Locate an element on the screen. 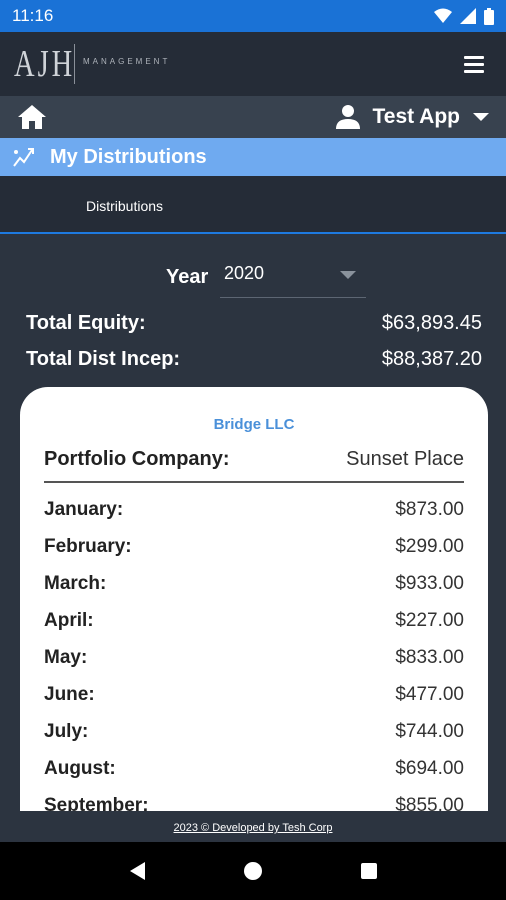 This screenshot has width=506, height=900. month-label: May: is located at coordinates (66, 657).